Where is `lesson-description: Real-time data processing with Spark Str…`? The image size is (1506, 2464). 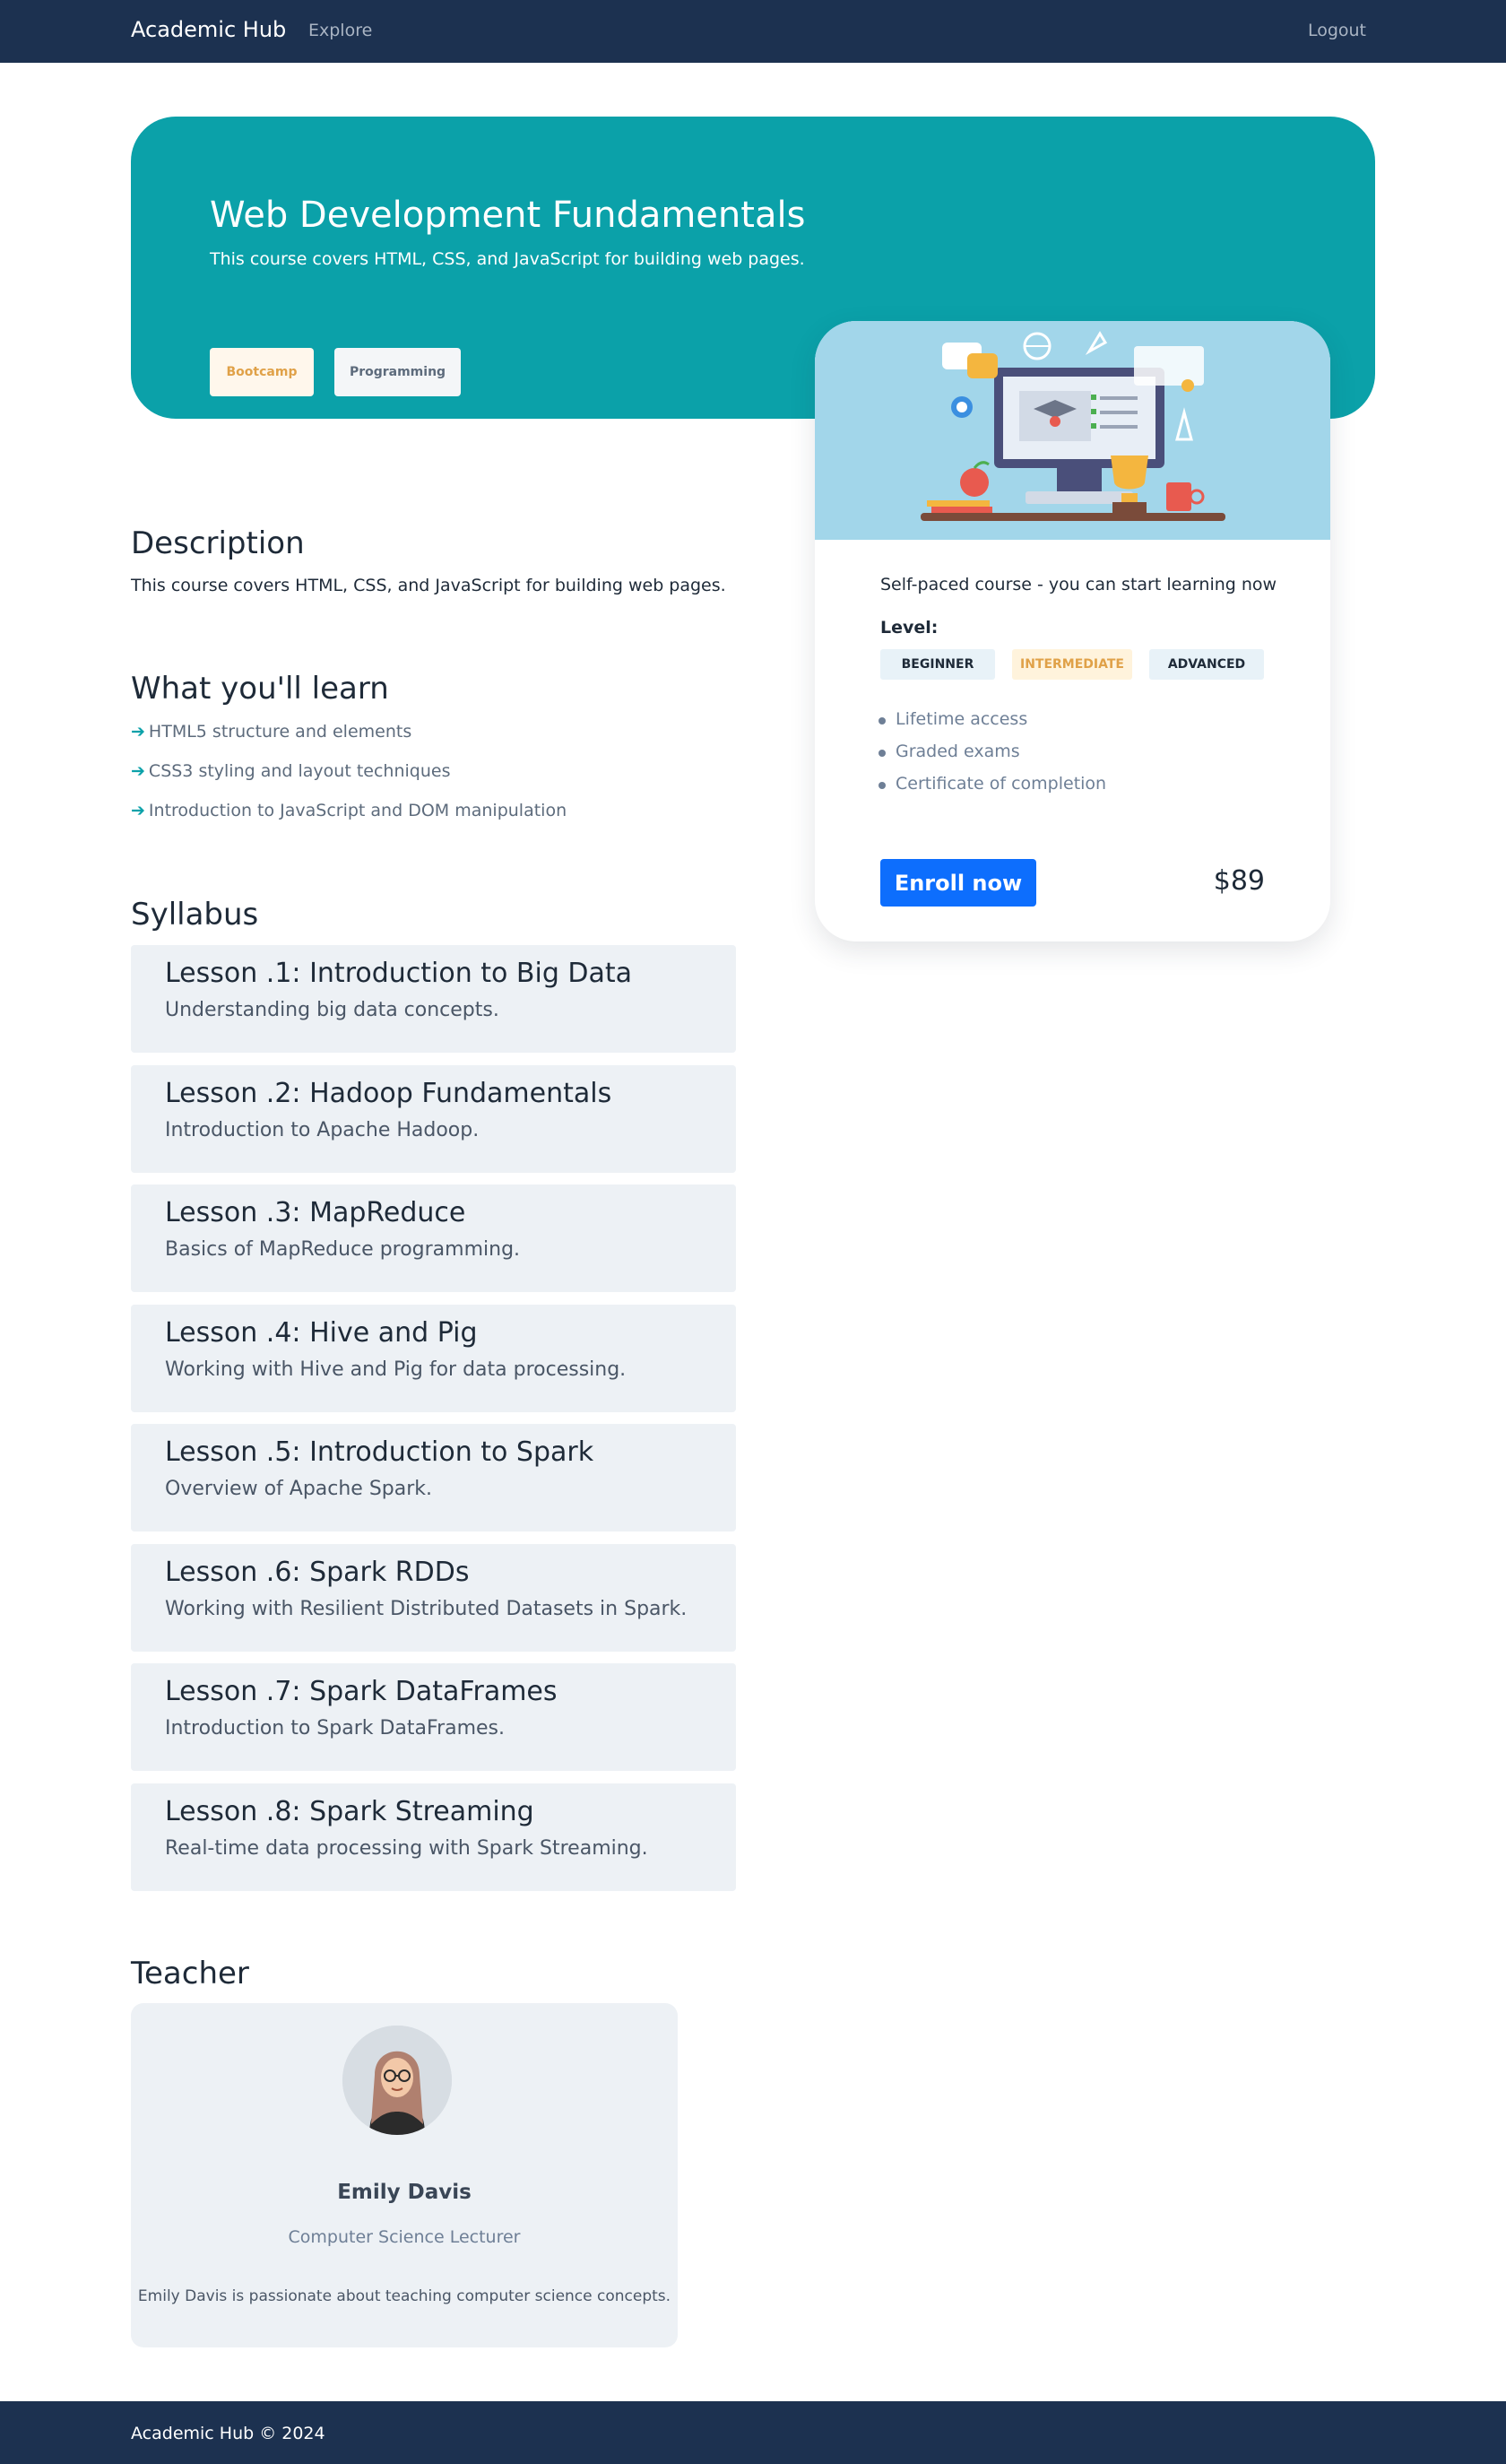 lesson-description: Real-time data processing with Spark Str… is located at coordinates (406, 1848).